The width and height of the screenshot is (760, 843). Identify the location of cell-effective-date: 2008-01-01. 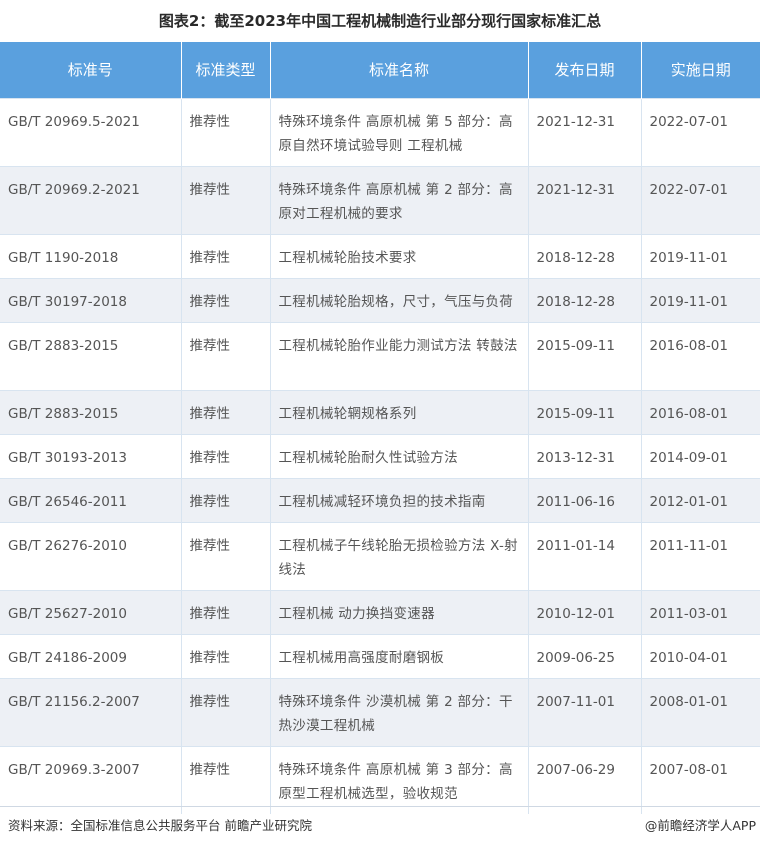
(700, 711).